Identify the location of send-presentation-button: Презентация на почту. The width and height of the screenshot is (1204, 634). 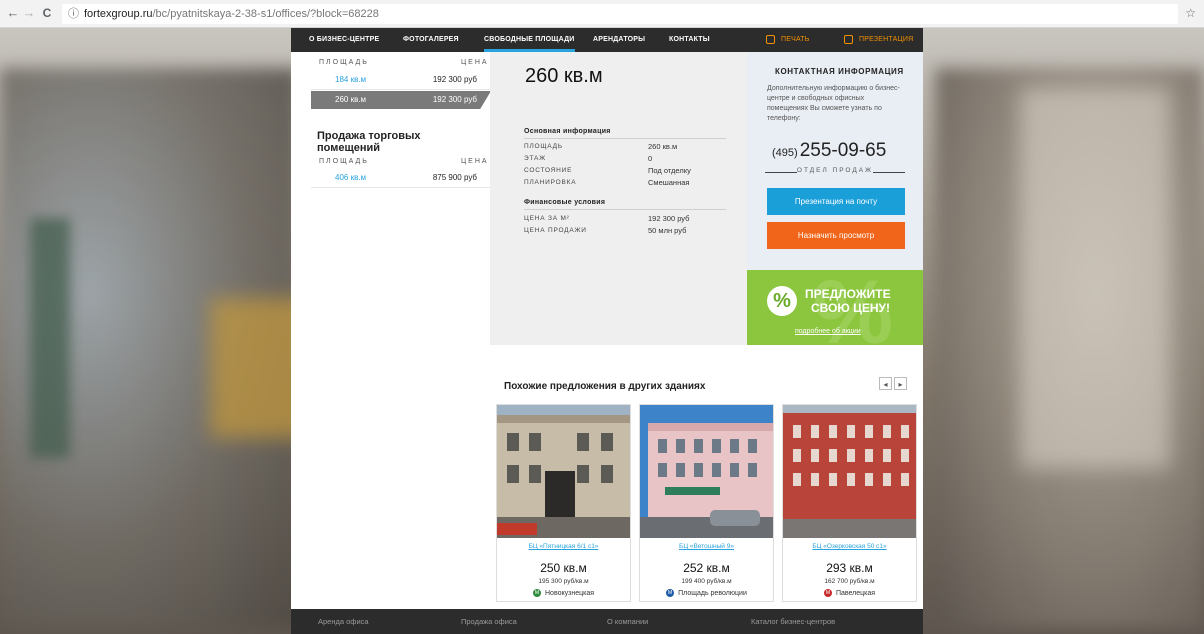
(836, 201).